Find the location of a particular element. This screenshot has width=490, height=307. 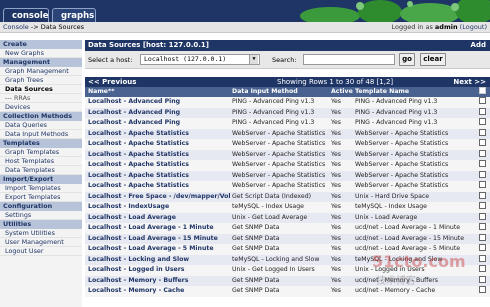

data-source-name-link: Localhost - Locking and Slow is located at coordinates (138, 260).